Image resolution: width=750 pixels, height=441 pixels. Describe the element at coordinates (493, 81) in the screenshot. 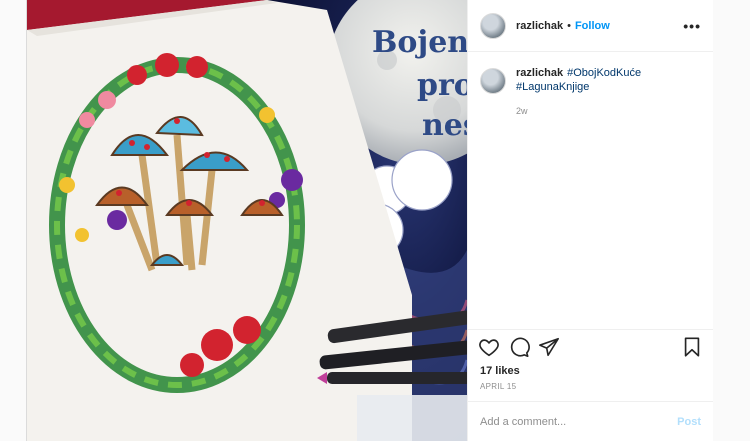

I see `caption-avatar` at that location.